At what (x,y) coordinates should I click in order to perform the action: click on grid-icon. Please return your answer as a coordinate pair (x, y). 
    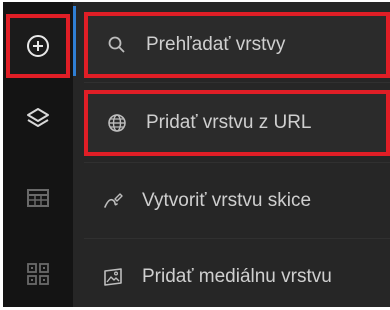
    Looking at the image, I should click on (38, 274).